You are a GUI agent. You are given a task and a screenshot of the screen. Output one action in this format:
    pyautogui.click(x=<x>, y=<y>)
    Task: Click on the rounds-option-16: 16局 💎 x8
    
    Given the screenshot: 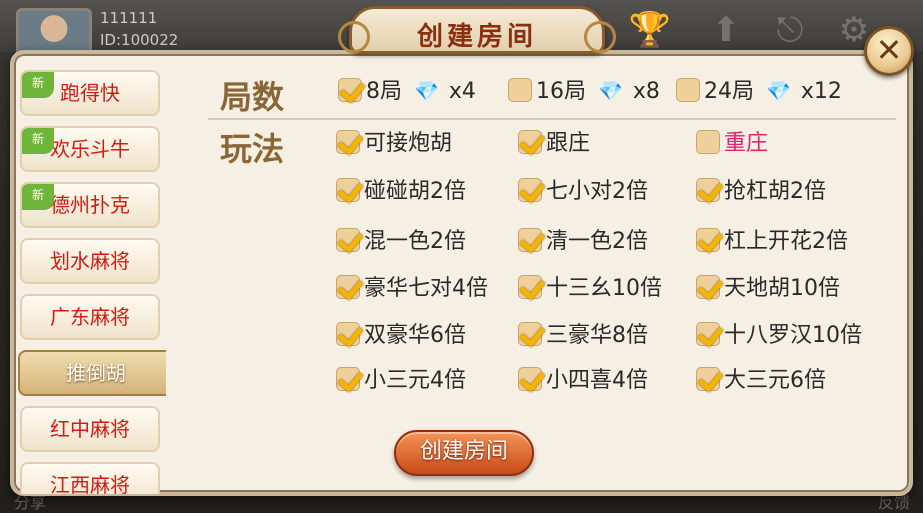 What is the action you would take?
    pyautogui.click(x=584, y=91)
    